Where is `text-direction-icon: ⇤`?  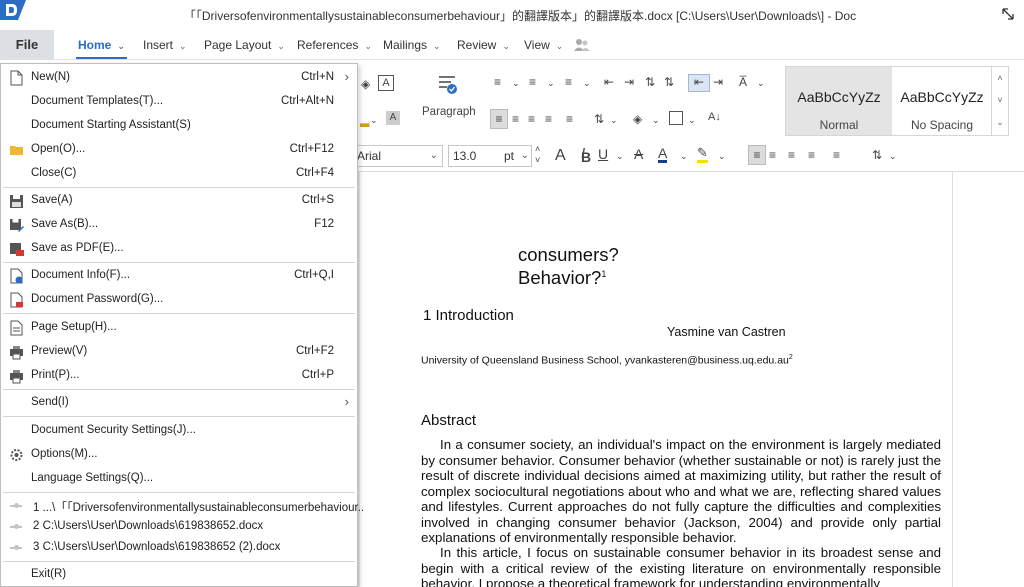 text-direction-icon: ⇤ is located at coordinates (699, 83).